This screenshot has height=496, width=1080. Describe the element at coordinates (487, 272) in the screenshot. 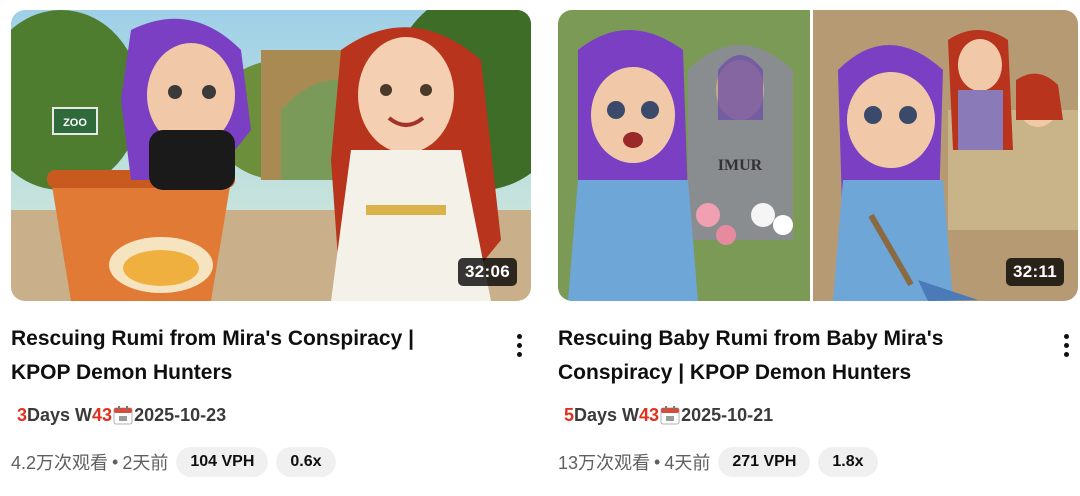

I see `video-duration: 32:06` at that location.